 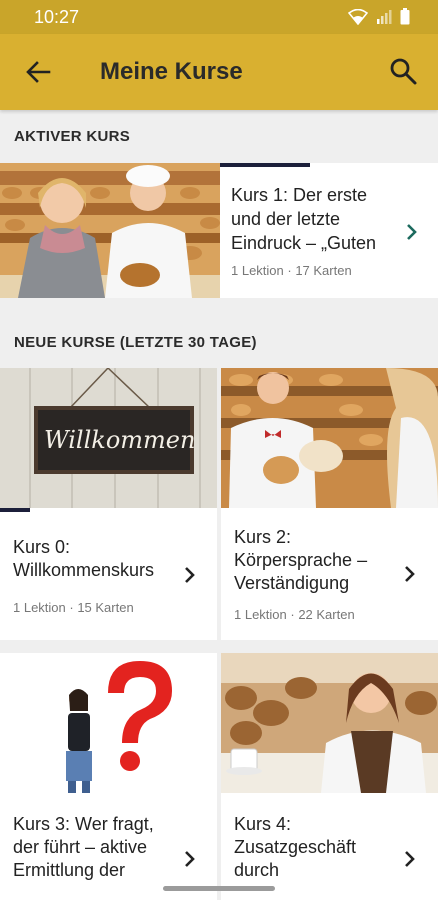 What do you see at coordinates (110, 230) in the screenshot?
I see `course-image-bakery` at bounding box center [110, 230].